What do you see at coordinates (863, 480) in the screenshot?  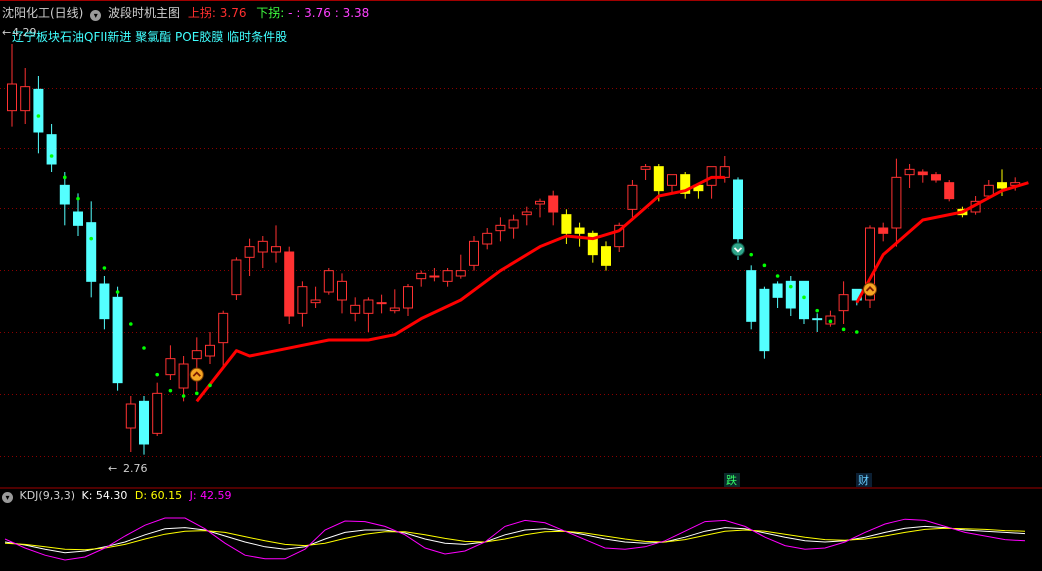 I see `signal-label-2: 财` at bounding box center [863, 480].